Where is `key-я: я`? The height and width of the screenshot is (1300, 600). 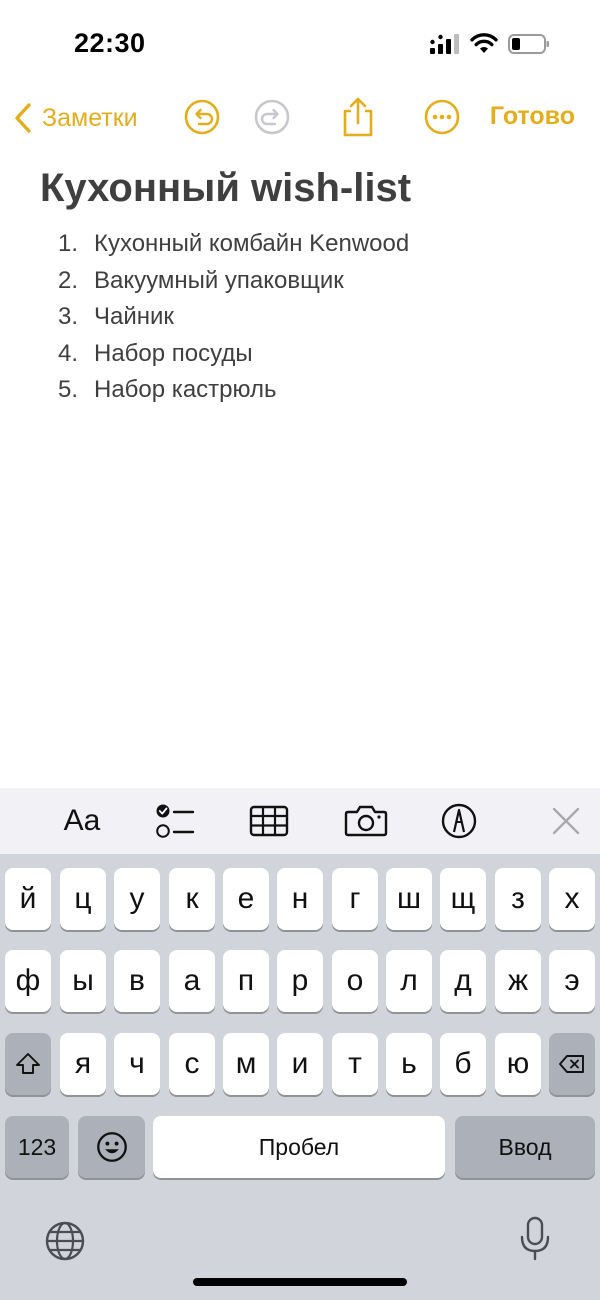 key-я: я is located at coordinates (83, 1064).